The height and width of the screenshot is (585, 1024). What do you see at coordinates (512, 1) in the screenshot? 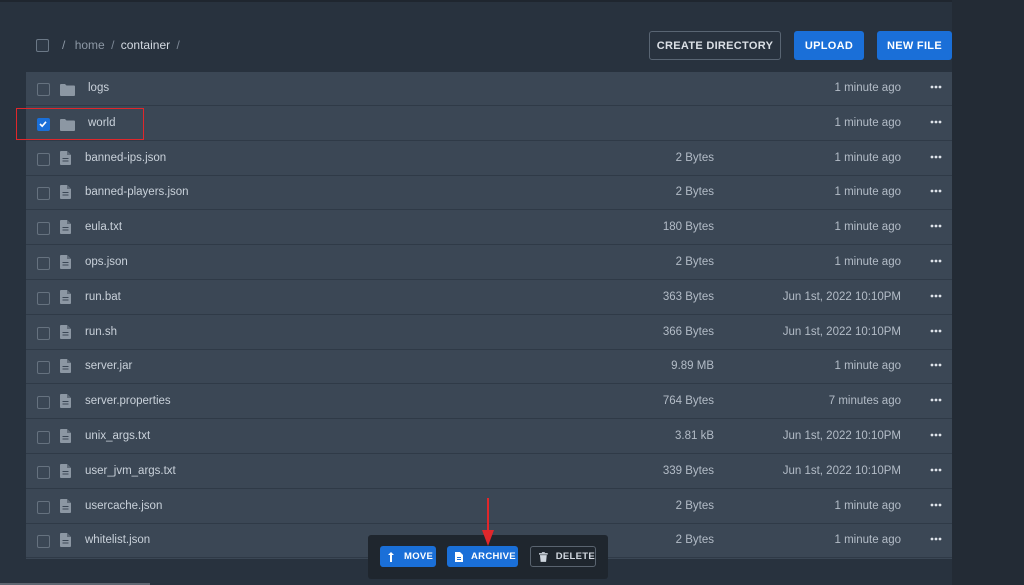
I see `top-edge` at bounding box center [512, 1].